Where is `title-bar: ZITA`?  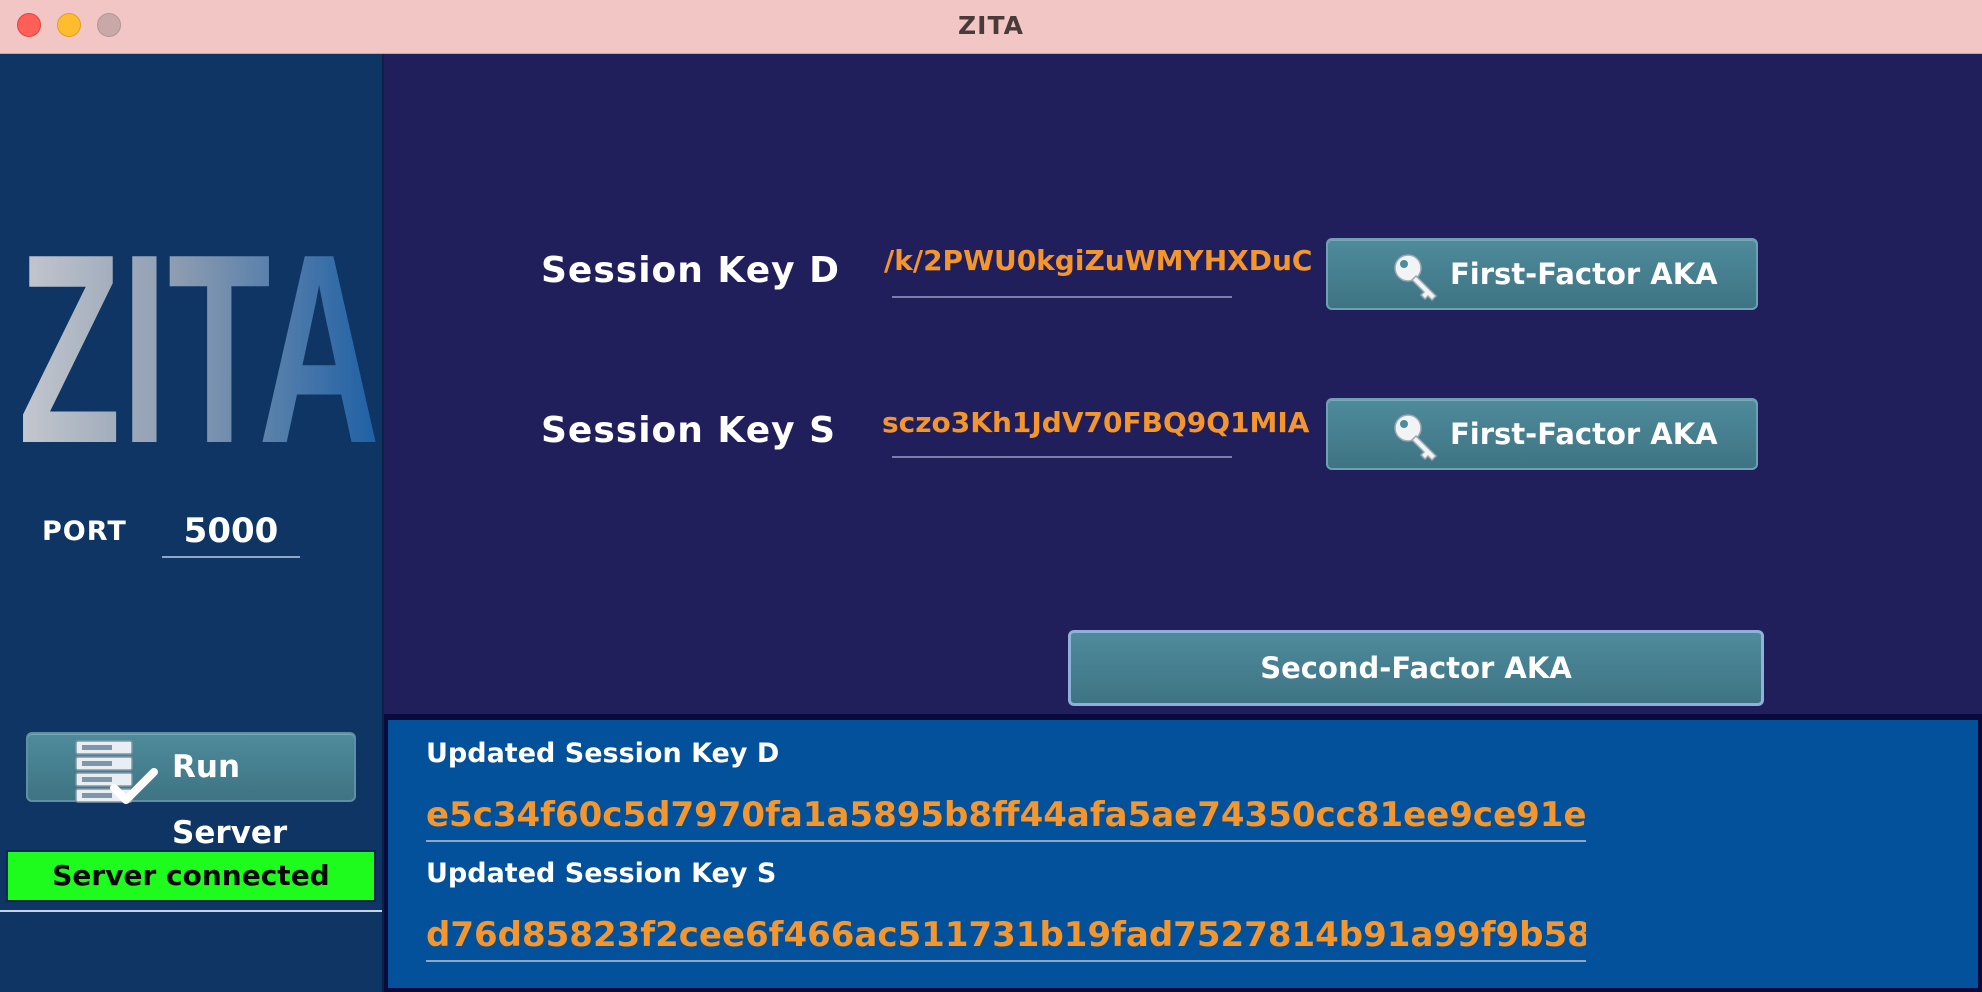
title-bar: ZITA is located at coordinates (991, 27).